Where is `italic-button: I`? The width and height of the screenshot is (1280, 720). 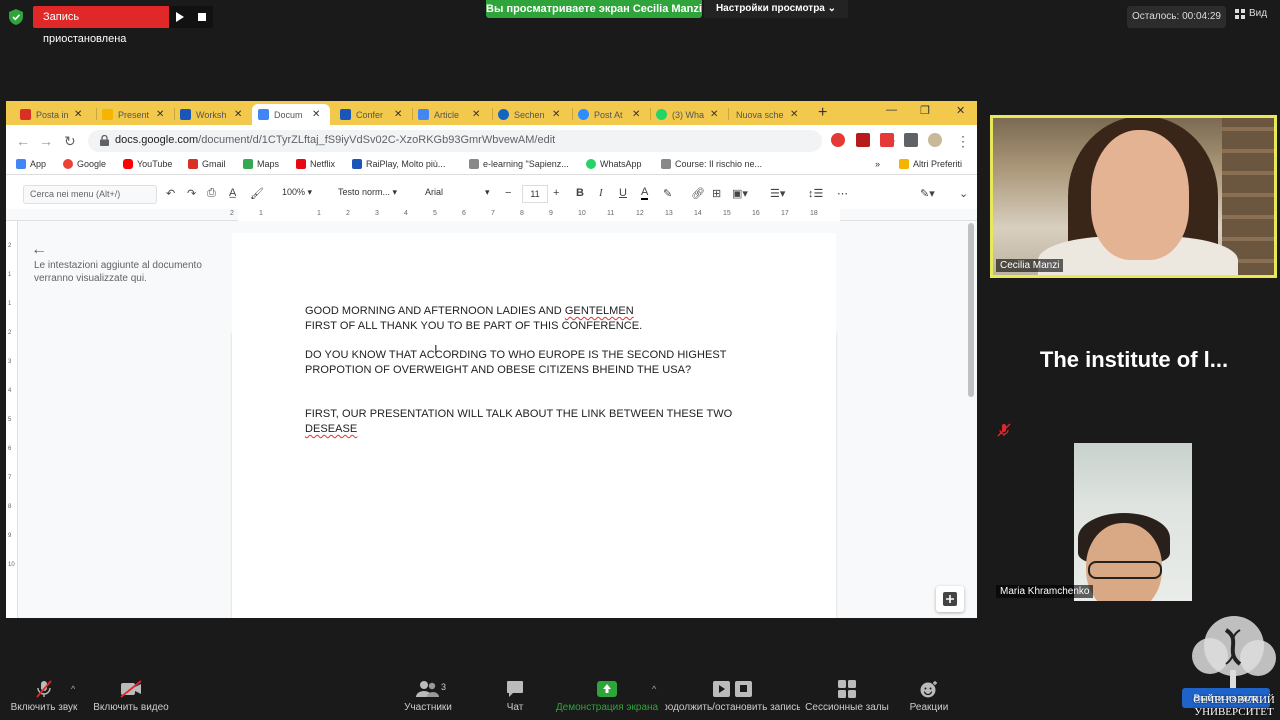
italic-button: I is located at coordinates (601, 193).